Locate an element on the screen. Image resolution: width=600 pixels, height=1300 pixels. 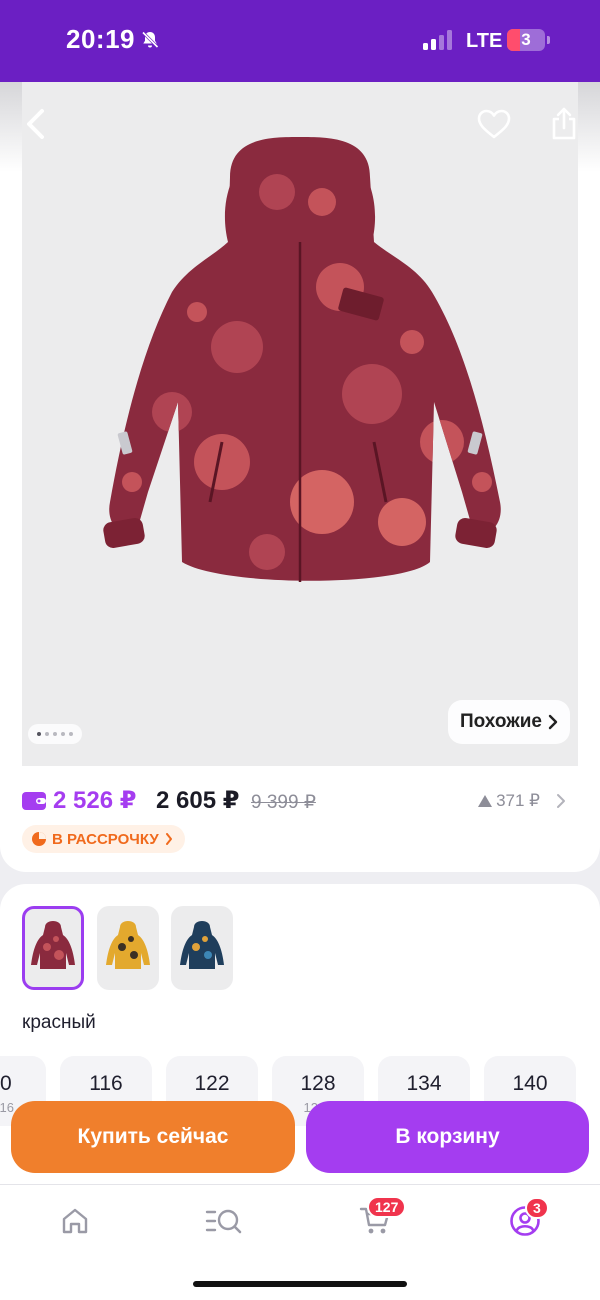
battery-level: 3 is located at coordinates (526, 39).